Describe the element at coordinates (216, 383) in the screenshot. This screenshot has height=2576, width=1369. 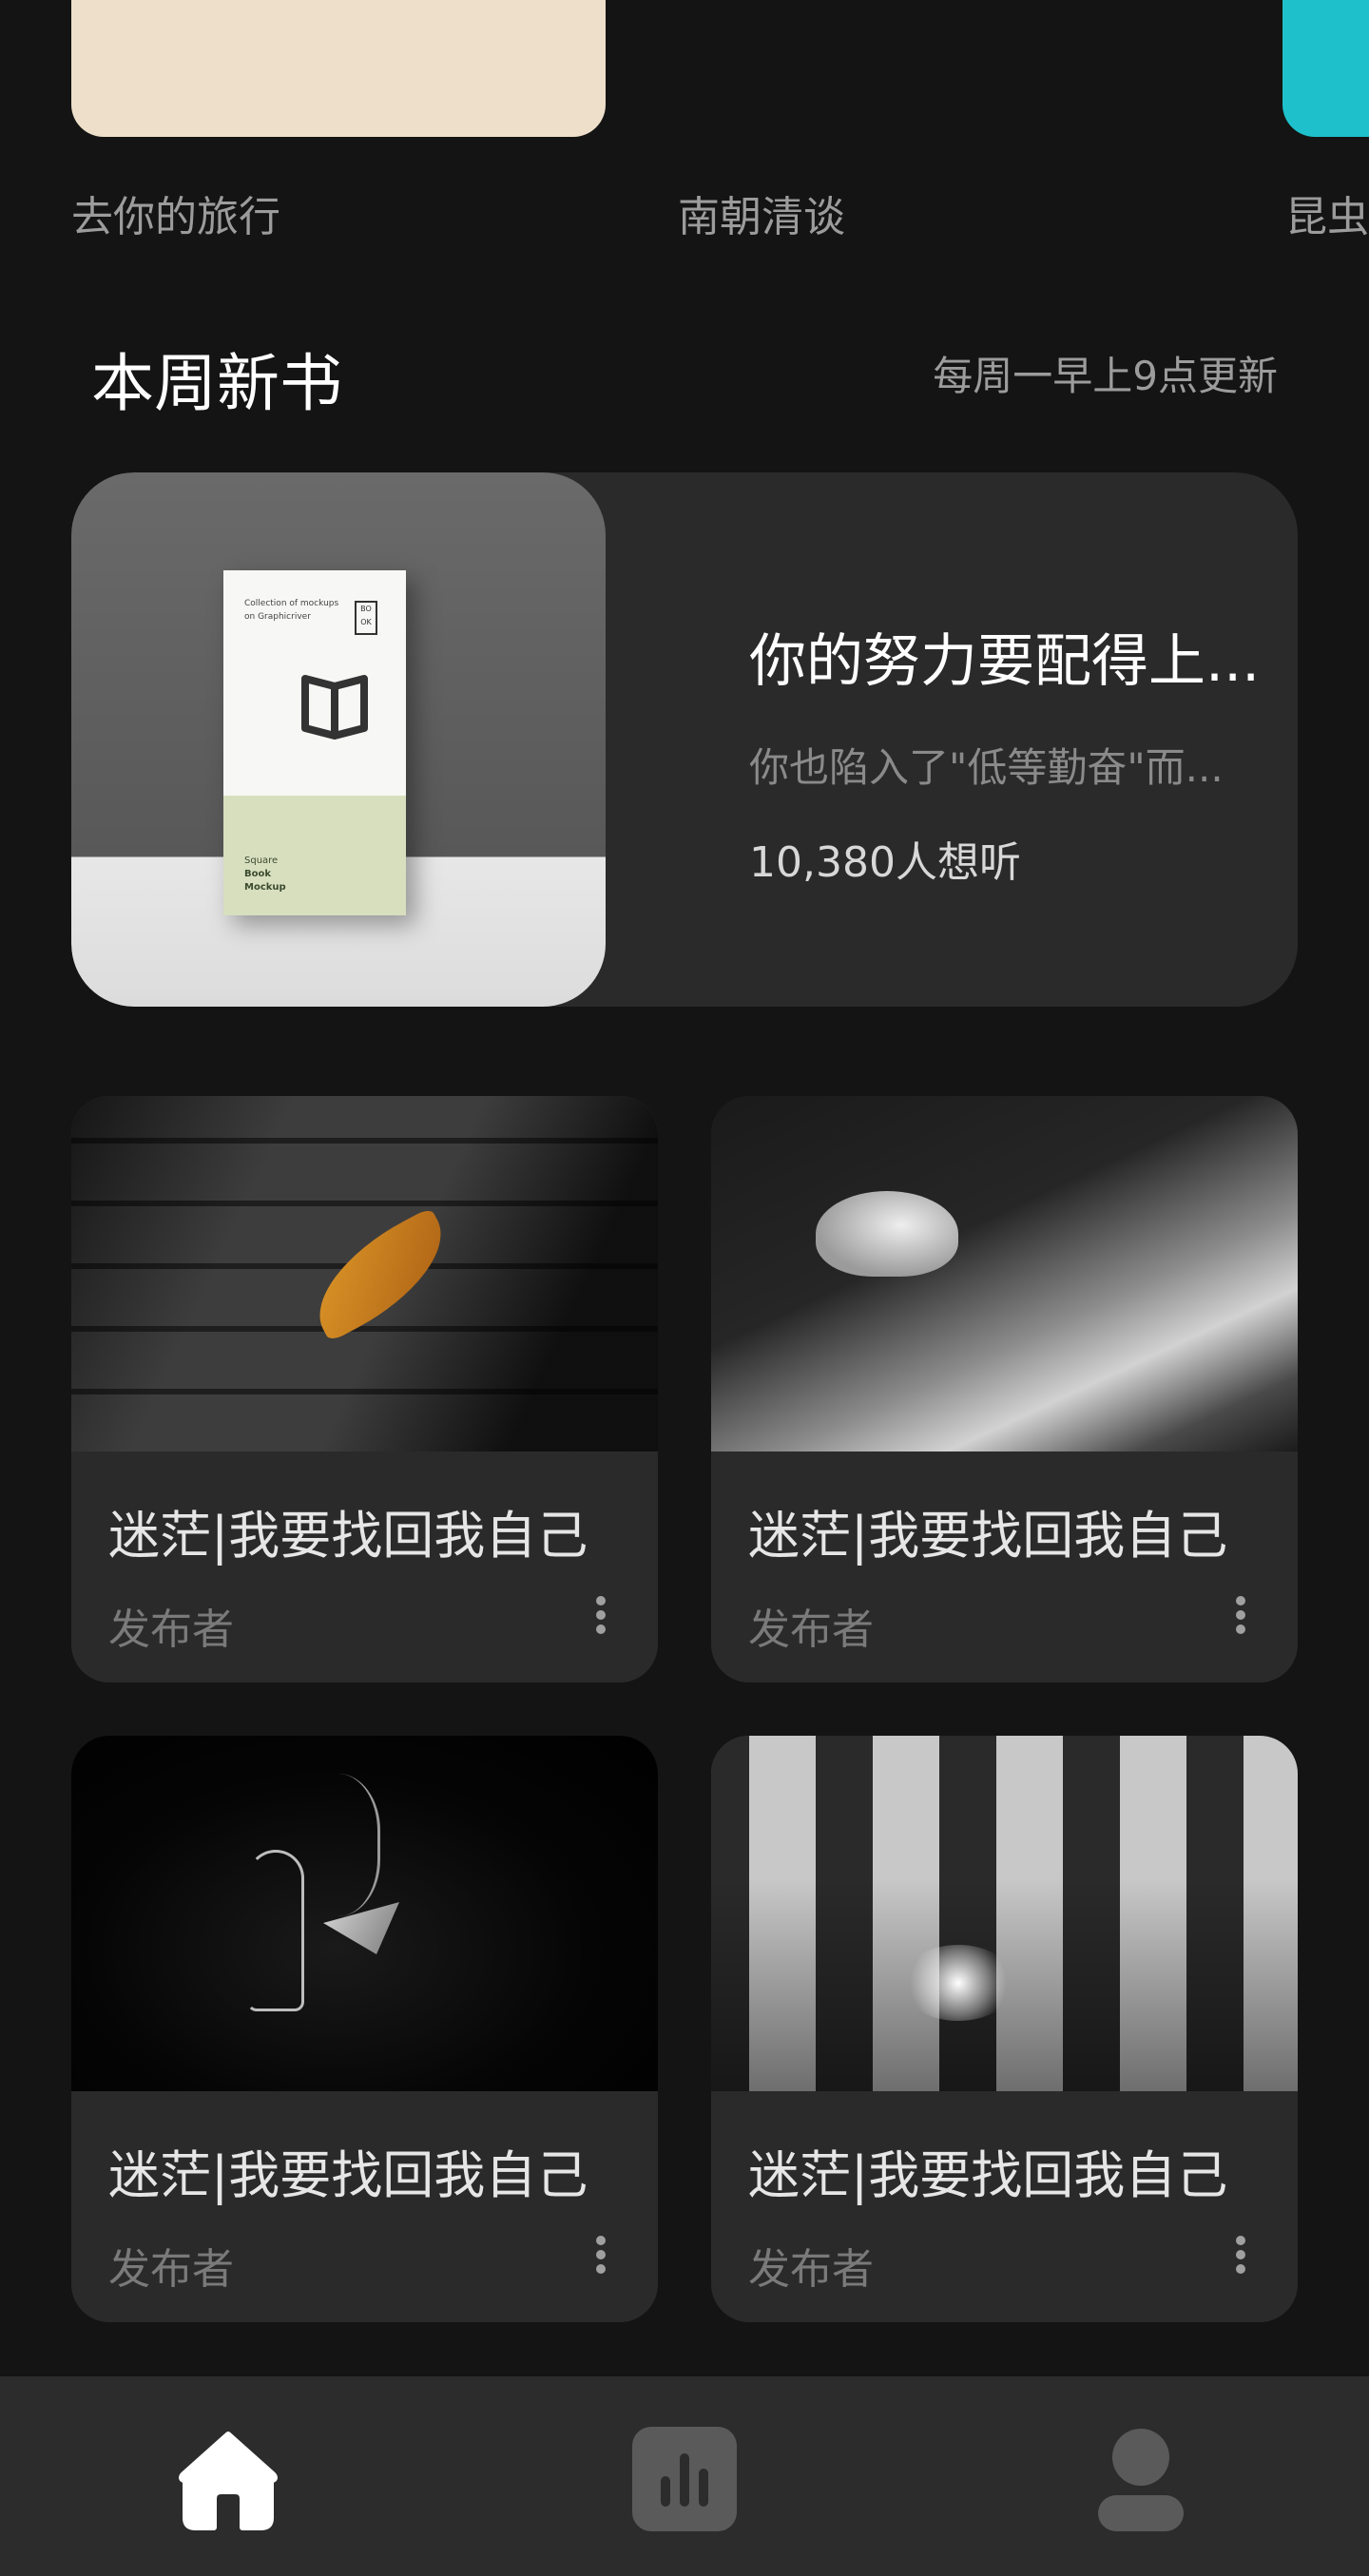
I see `section-title: 本周新书` at that location.